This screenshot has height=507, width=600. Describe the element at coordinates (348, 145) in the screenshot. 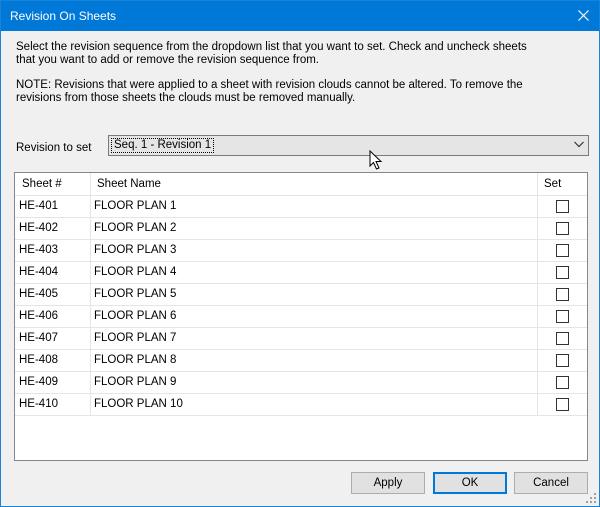

I see `revision-dropdown: Seq. 1 - Revision 1` at that location.